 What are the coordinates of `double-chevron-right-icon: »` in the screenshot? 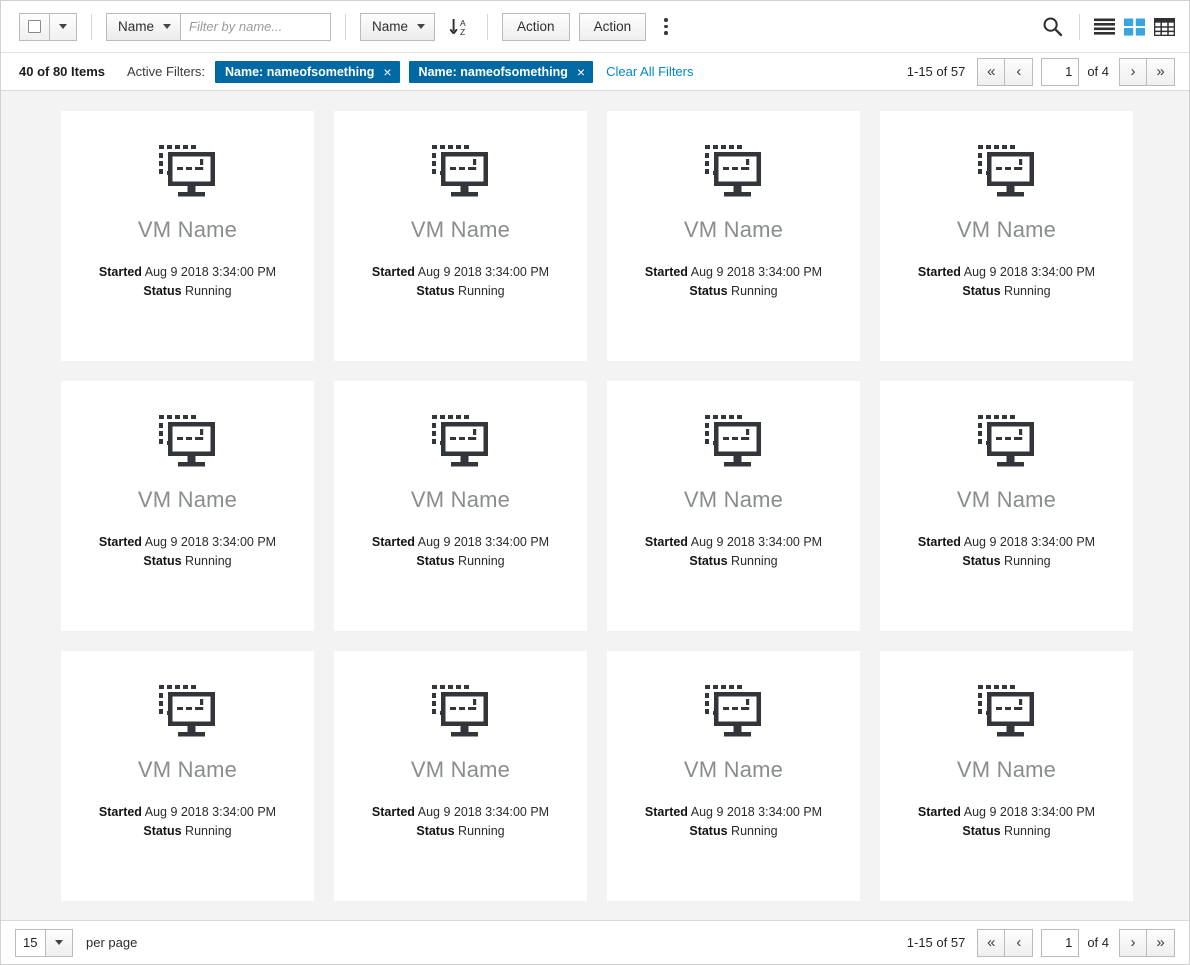 It's located at (1160, 71).